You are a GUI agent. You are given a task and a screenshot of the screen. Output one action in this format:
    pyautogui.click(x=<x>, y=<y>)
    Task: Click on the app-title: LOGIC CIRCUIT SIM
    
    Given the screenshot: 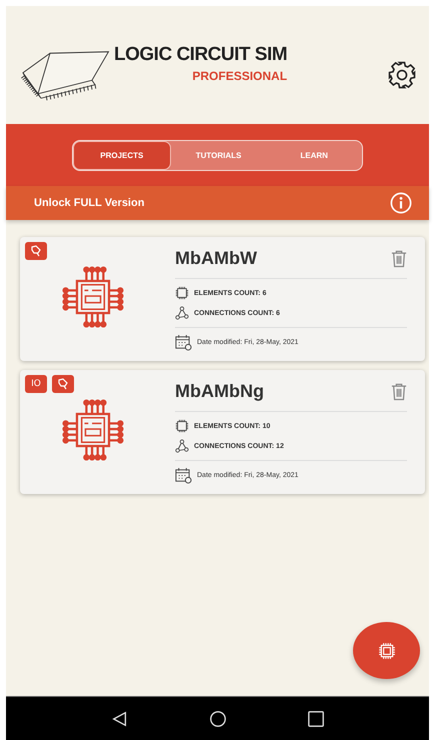 What is the action you would take?
    pyautogui.click(x=201, y=55)
    